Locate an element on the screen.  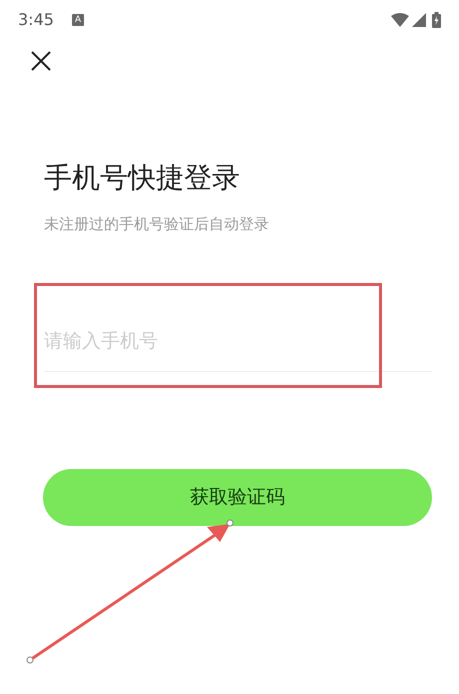
close-icon is located at coordinates (41, 61).